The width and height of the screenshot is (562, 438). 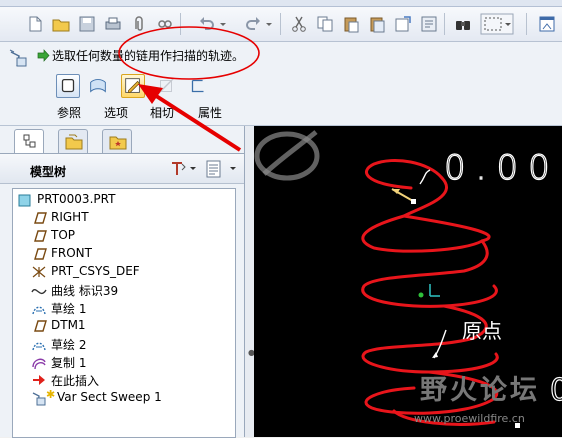 I want to click on new-file-icon, so click(x=35, y=24).